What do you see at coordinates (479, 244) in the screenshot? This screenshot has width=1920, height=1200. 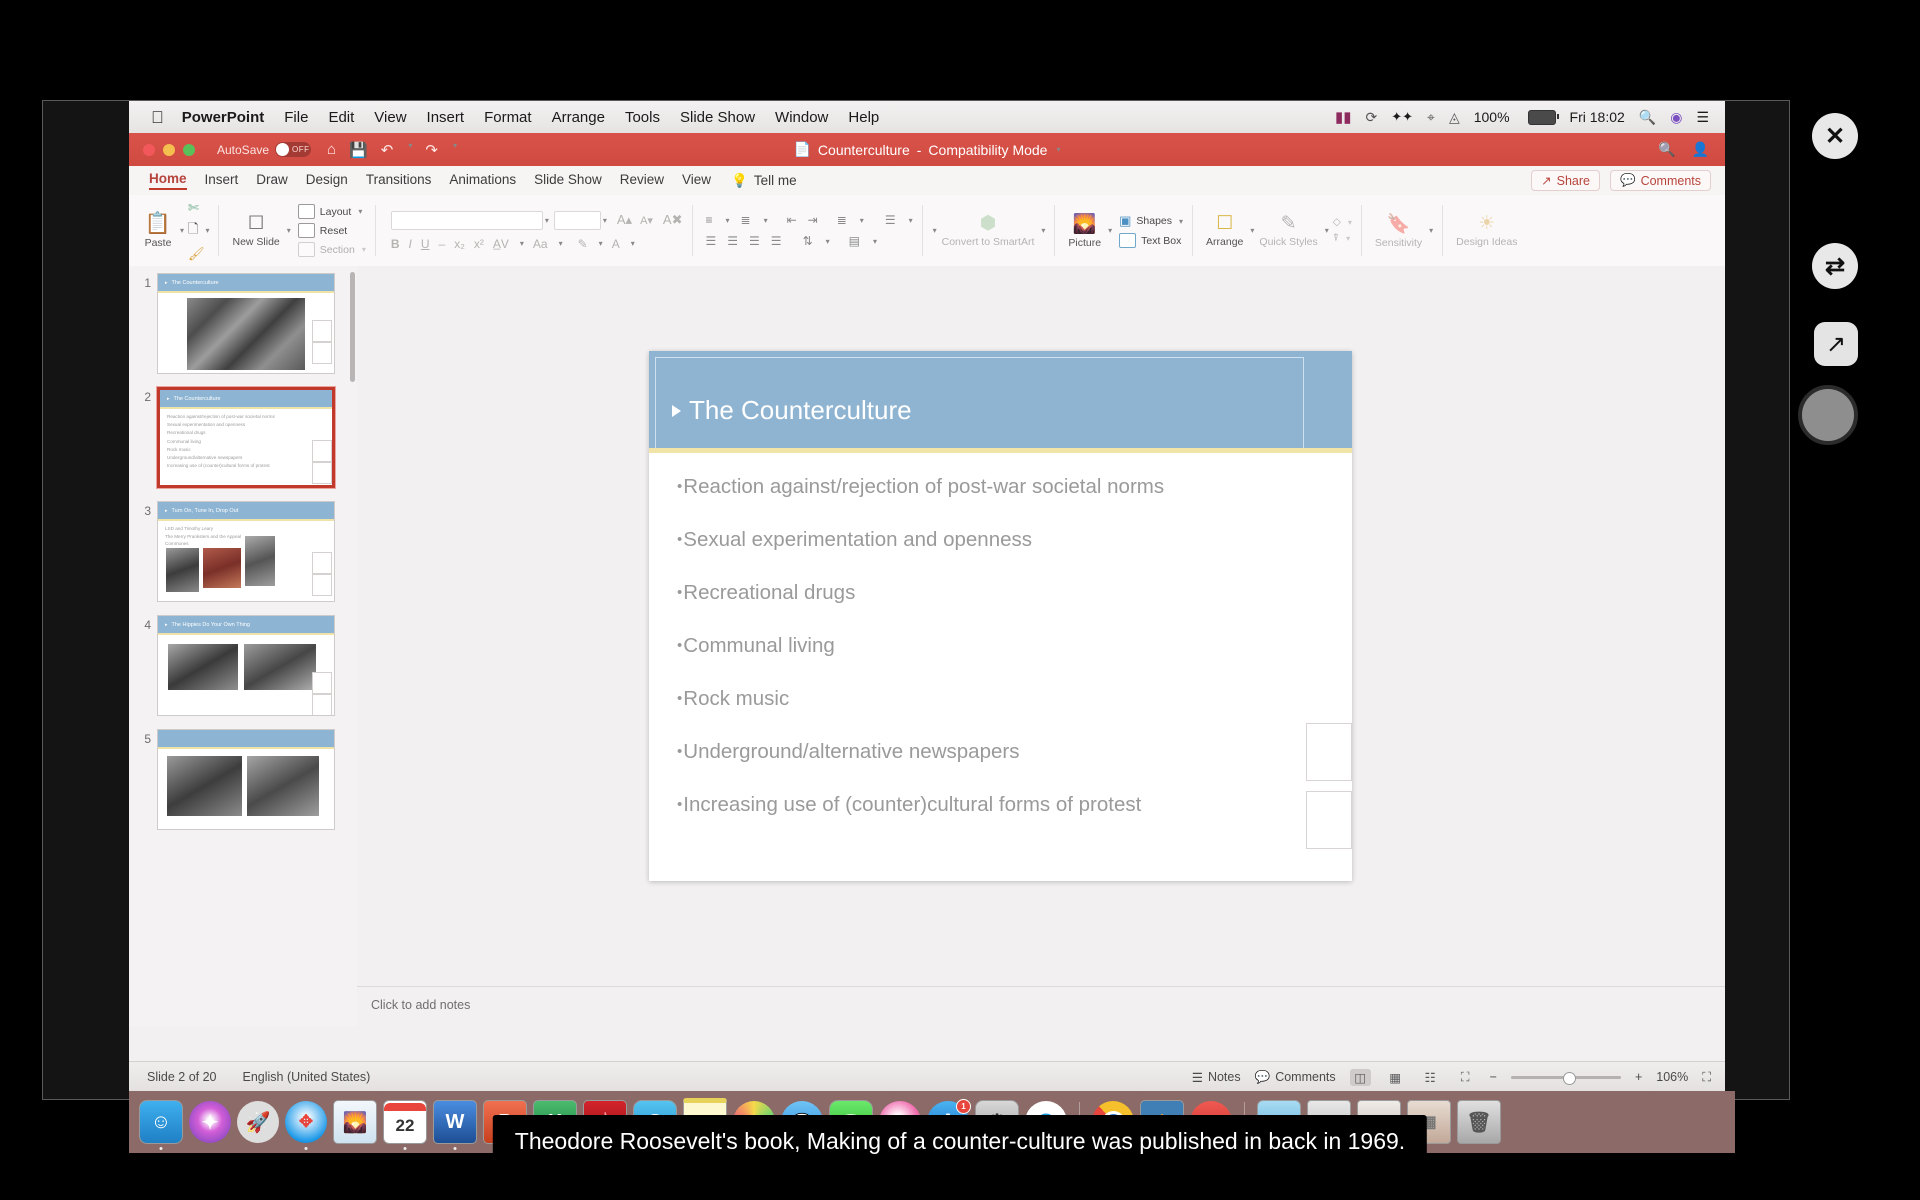 I see `superscript-button: x²` at bounding box center [479, 244].